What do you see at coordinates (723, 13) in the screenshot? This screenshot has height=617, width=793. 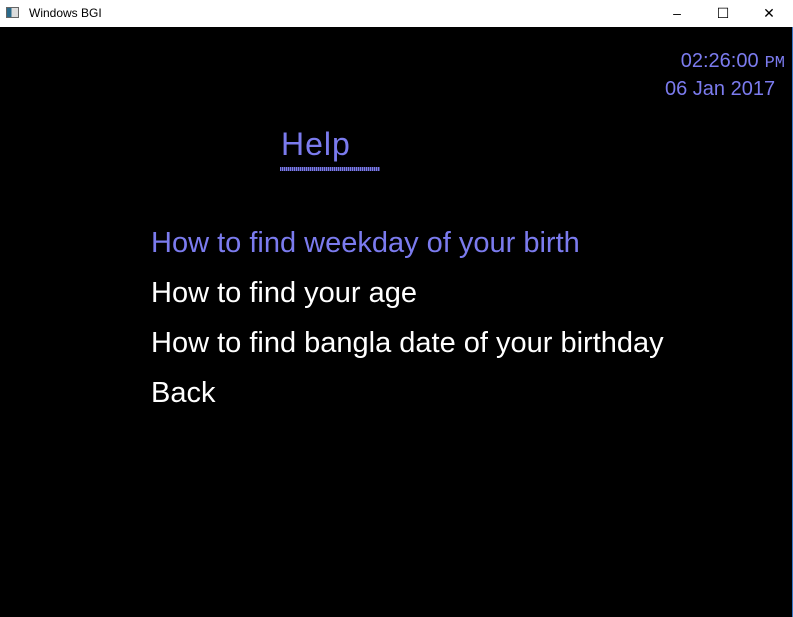 I see `maximize-button: ☐` at bounding box center [723, 13].